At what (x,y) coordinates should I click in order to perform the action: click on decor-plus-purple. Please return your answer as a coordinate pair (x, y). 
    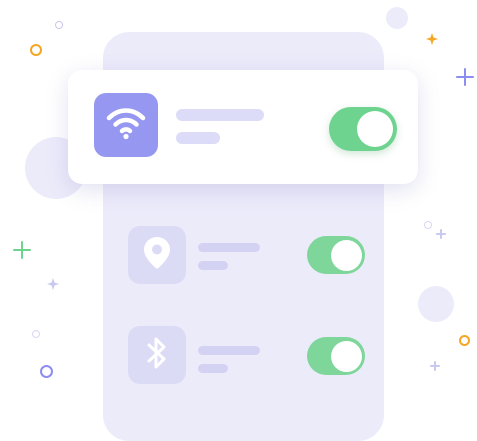
    Looking at the image, I should click on (465, 77).